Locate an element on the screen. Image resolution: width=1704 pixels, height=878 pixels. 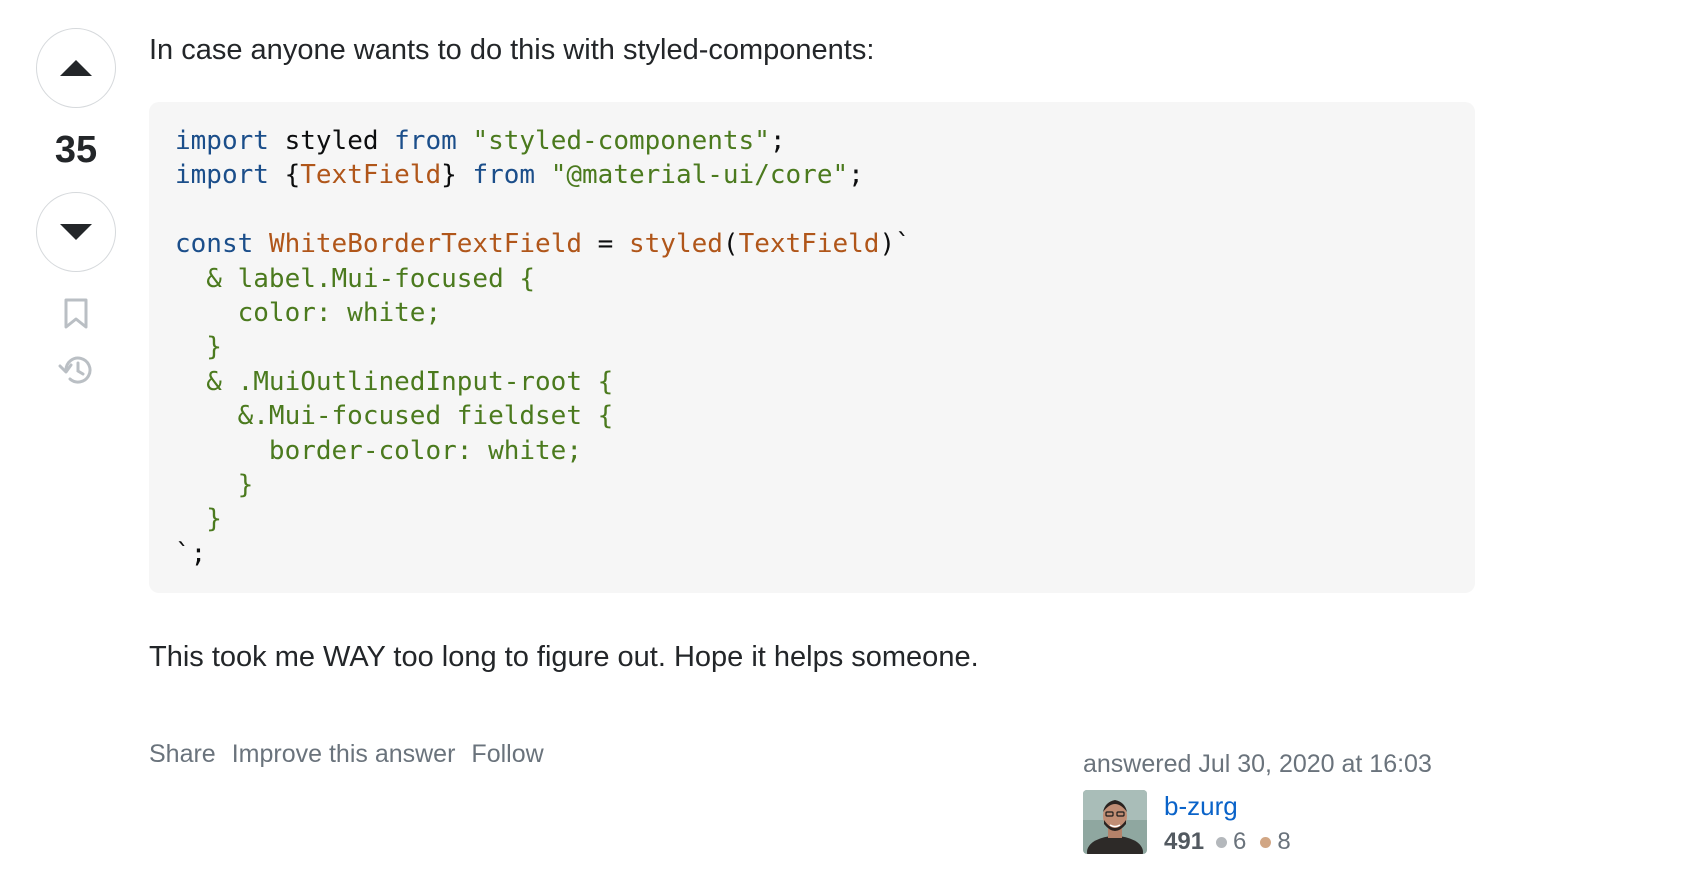
code-token: border-color: white; is located at coordinates (378, 450).